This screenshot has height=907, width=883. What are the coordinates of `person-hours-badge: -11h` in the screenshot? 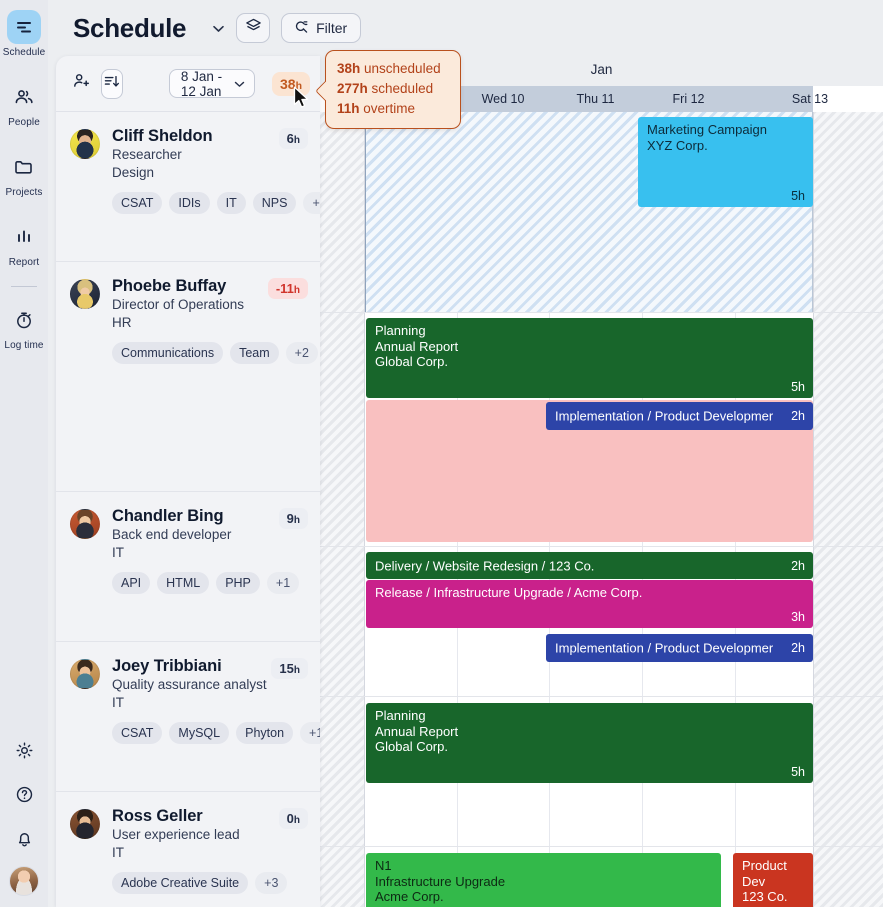 It's located at (287, 288).